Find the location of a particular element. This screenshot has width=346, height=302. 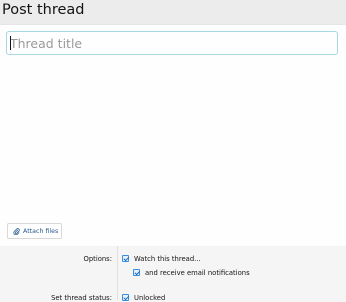

email-notifications-checkbox is located at coordinates (136, 272).